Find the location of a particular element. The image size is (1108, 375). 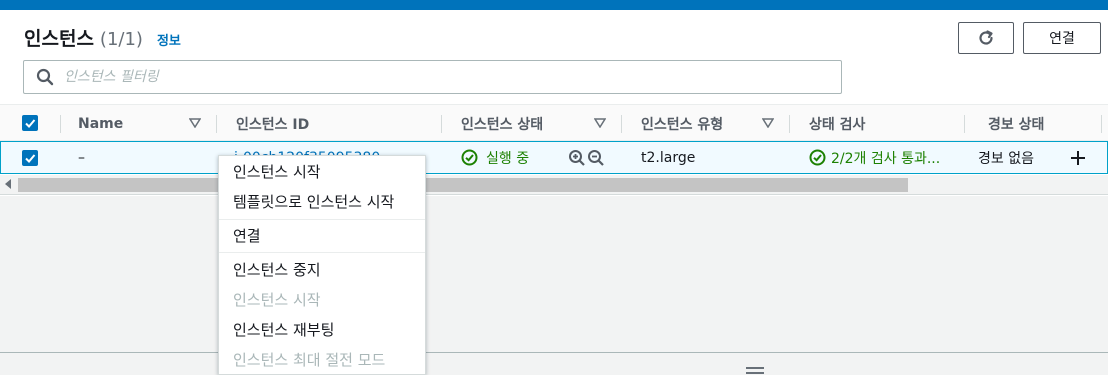

column-header-alarm-status: 경보 상태 is located at coordinates (1016, 123).